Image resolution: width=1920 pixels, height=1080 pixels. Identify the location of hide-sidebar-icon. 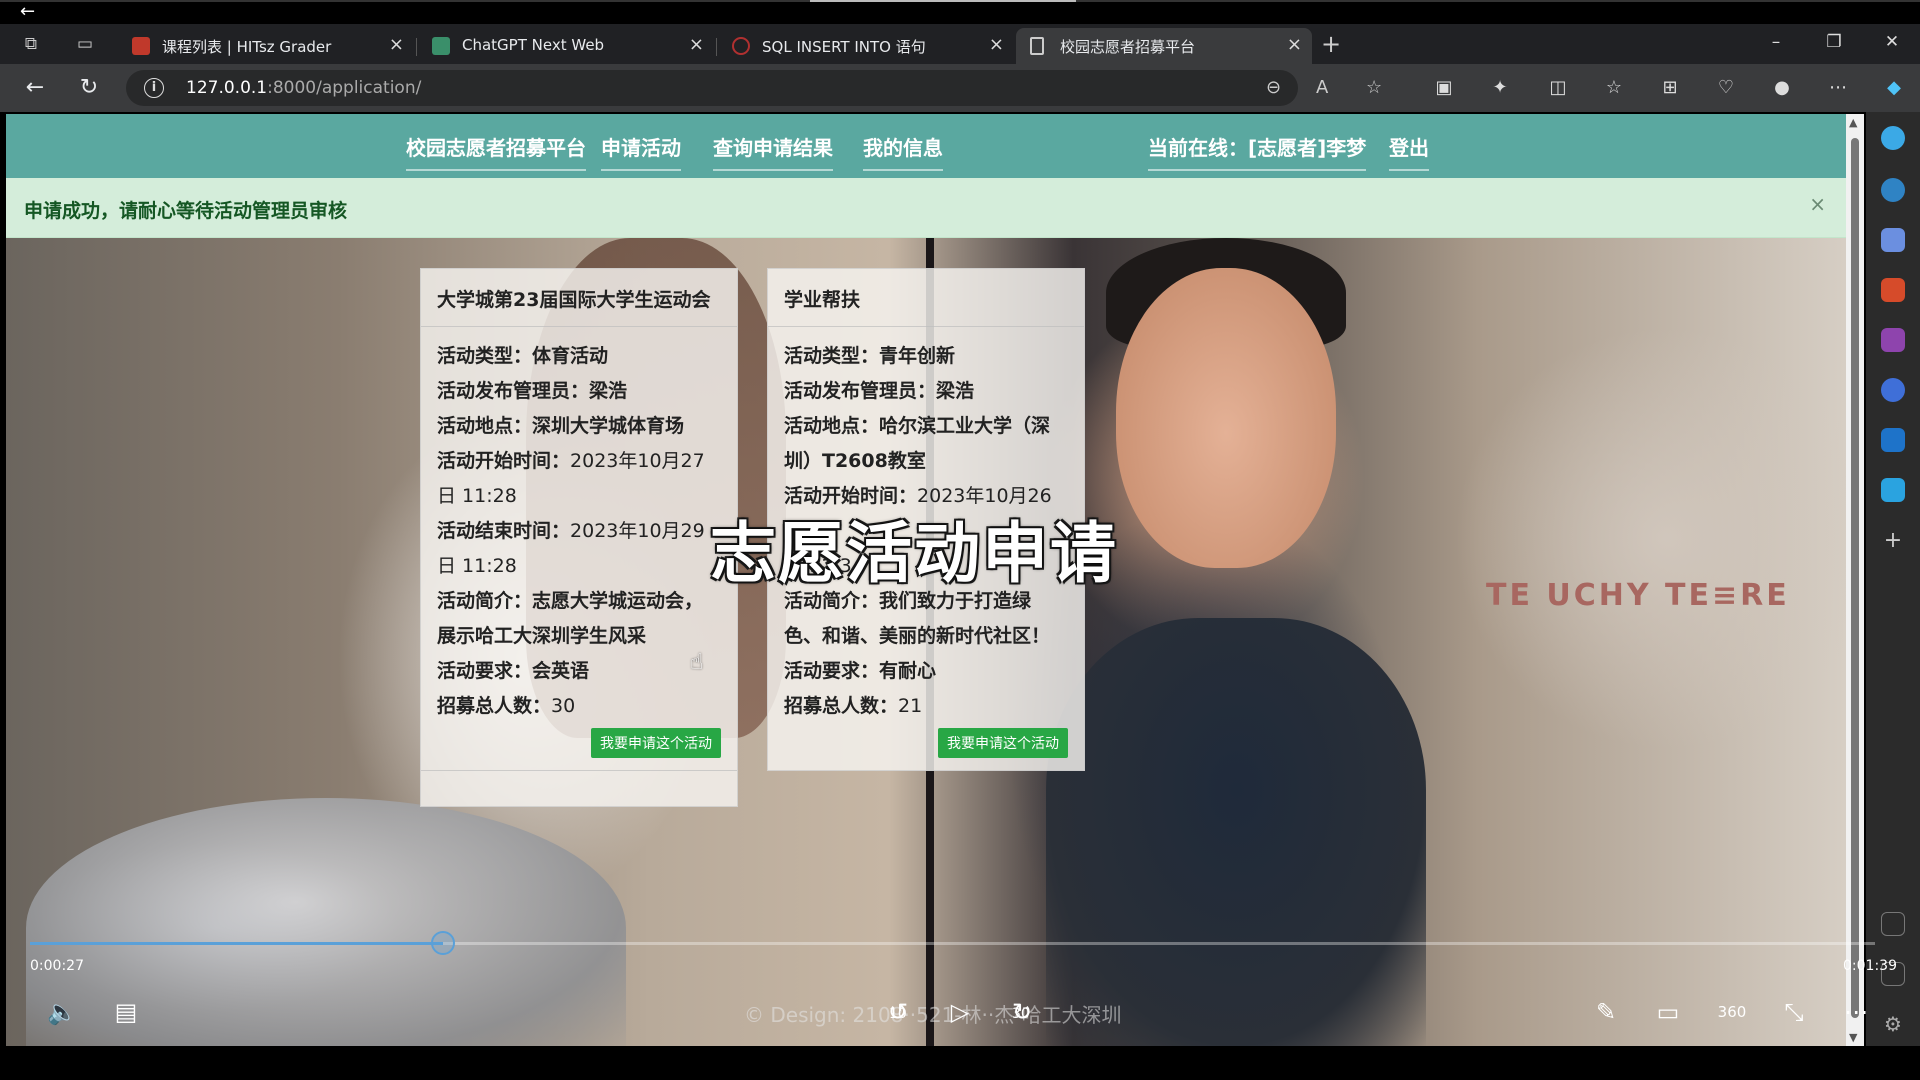
(1893, 924).